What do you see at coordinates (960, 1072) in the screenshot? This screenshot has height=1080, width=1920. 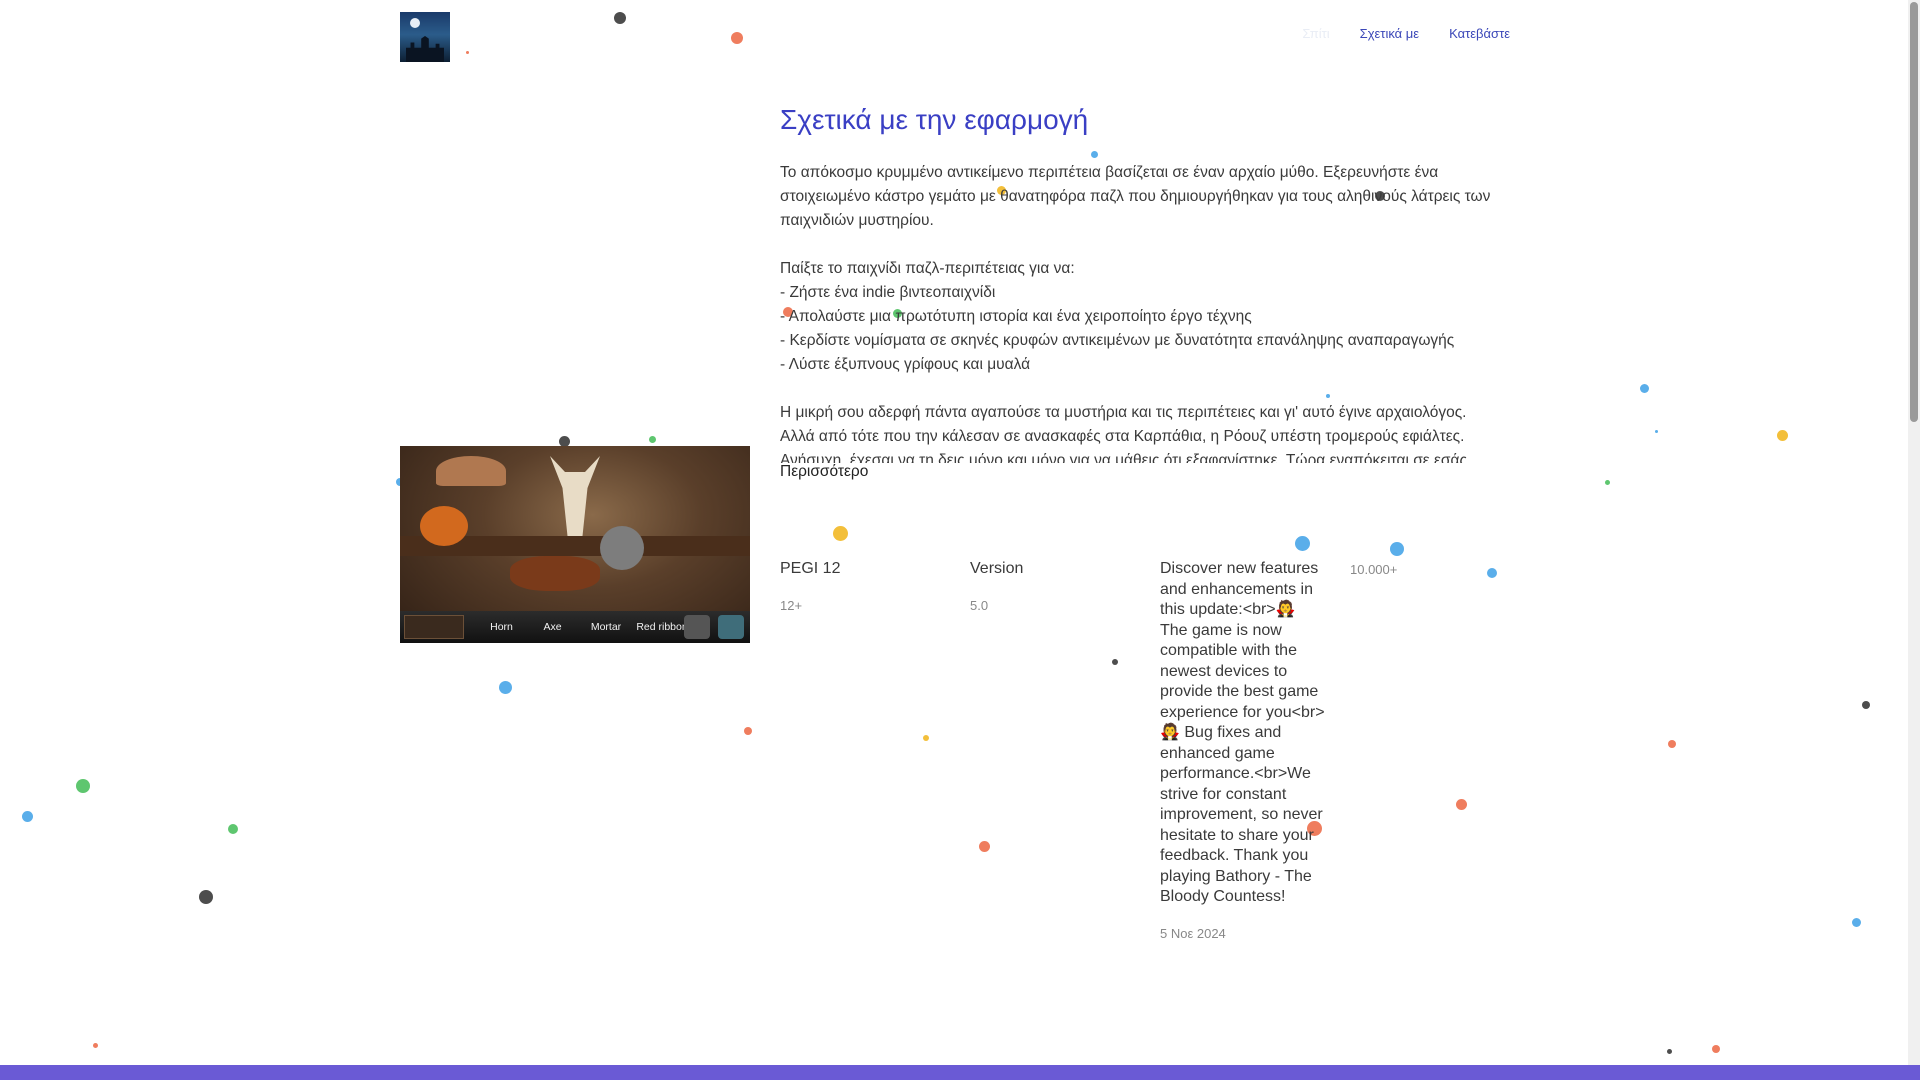 I see `footer-bar` at bounding box center [960, 1072].